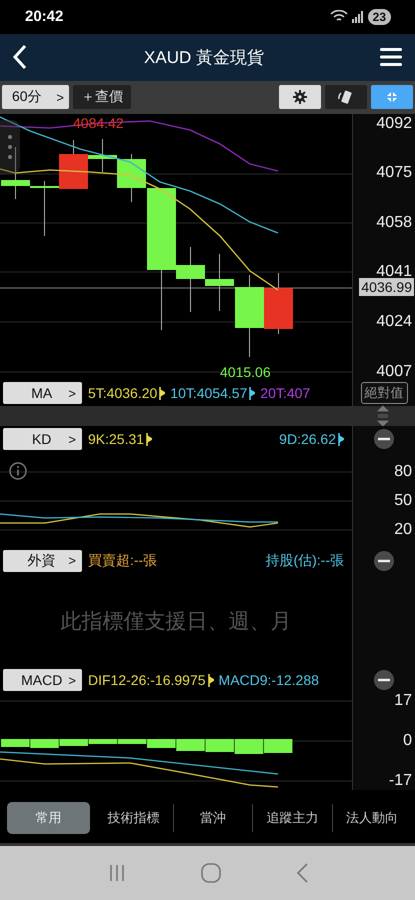 This screenshot has width=415, height=900. Describe the element at coordinates (48, 818) in the screenshot. I see `tab: 常用` at that location.